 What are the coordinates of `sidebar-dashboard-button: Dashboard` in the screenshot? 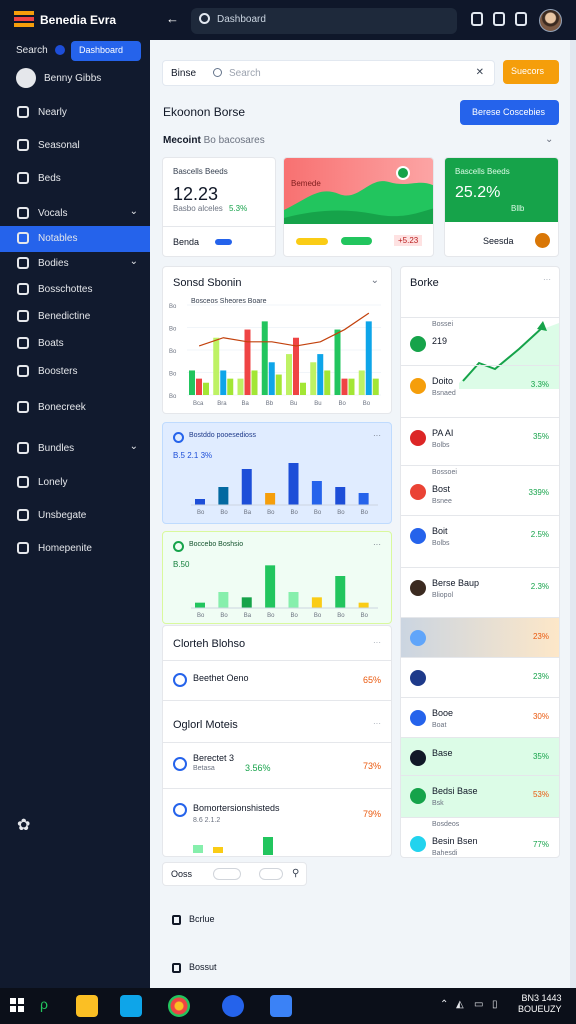 It's located at (106, 51).